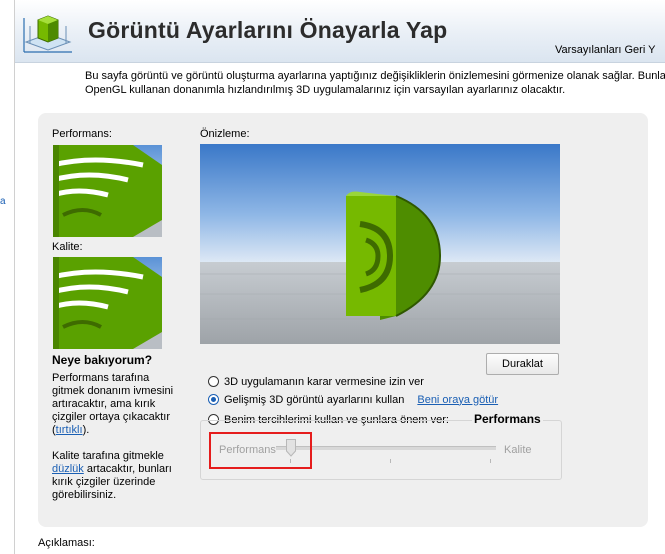 The width and height of the screenshot is (665, 554). Describe the element at coordinates (324, 381) in the screenshot. I see `radio-let-app-decide-label: 3D uygulamanın karar vermesine izin ver` at that location.